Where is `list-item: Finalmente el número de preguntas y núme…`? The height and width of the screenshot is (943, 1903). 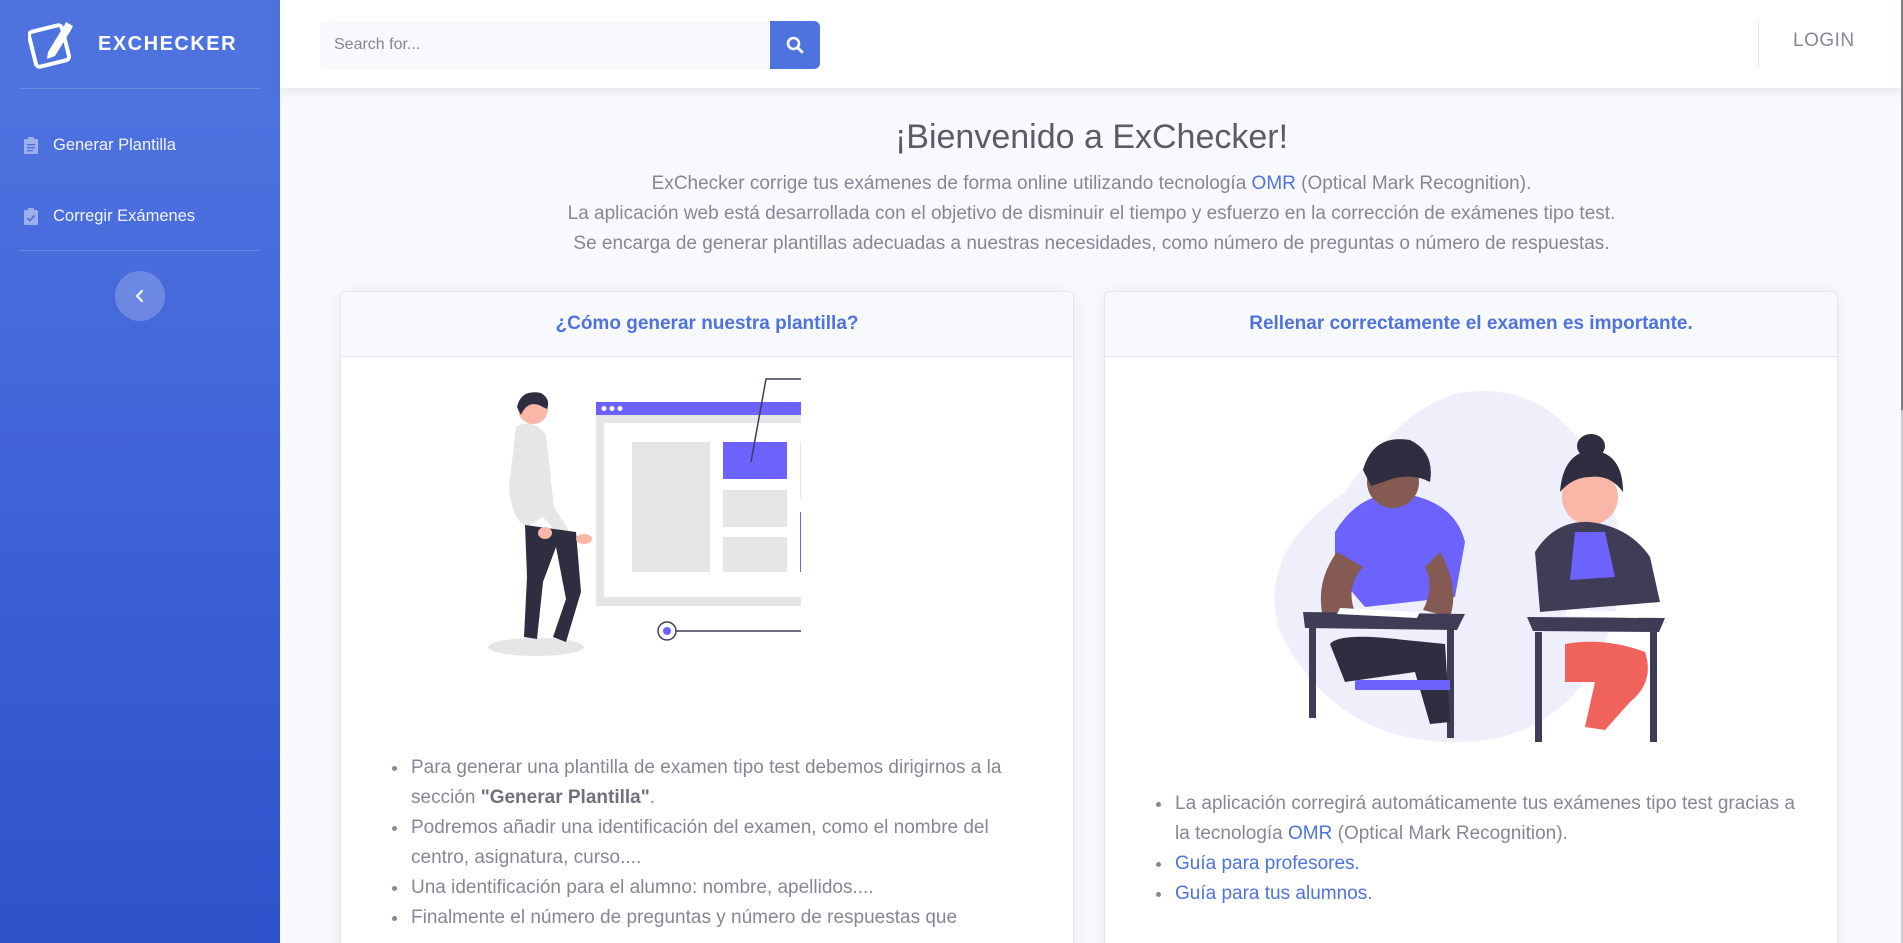
list-item: Finalmente el número de preguntas y núme… is located at coordinates (727, 918).